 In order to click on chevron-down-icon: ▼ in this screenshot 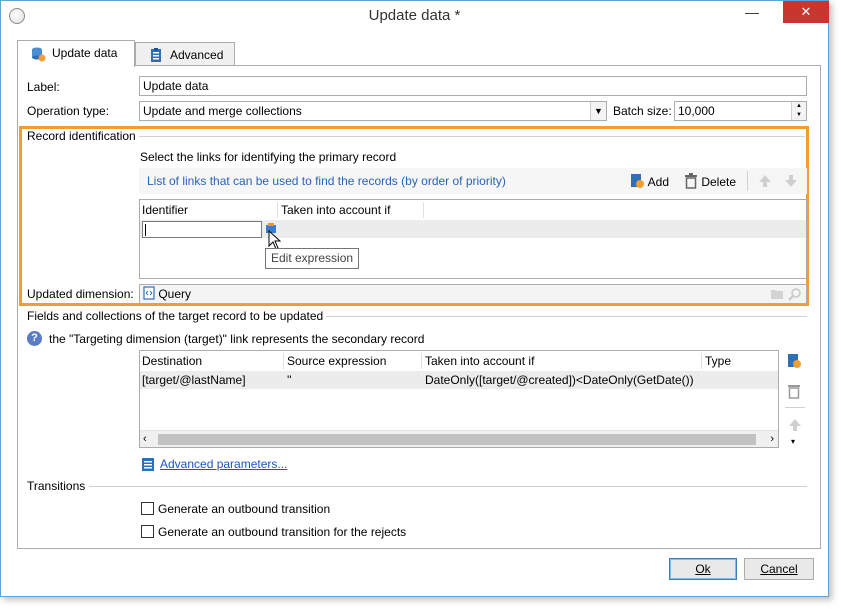, I will do `click(598, 111)`.